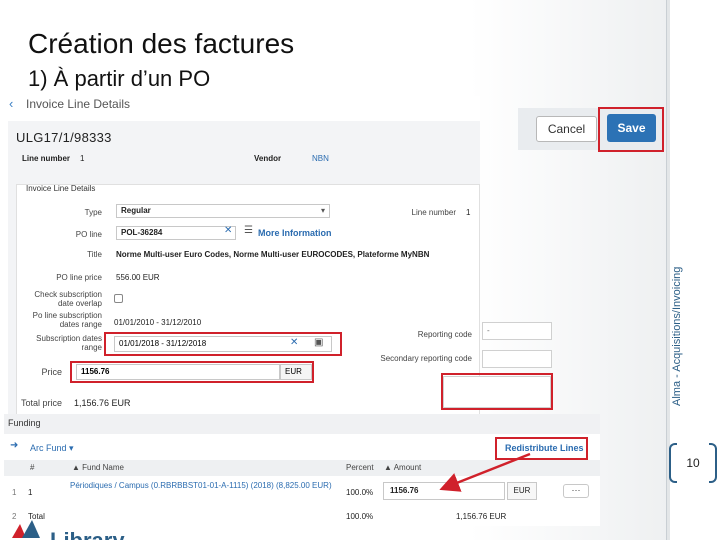 Image resolution: width=720 pixels, height=540 pixels. What do you see at coordinates (322, 210) in the screenshot?
I see `chevron-down-icon: ▾` at bounding box center [322, 210].